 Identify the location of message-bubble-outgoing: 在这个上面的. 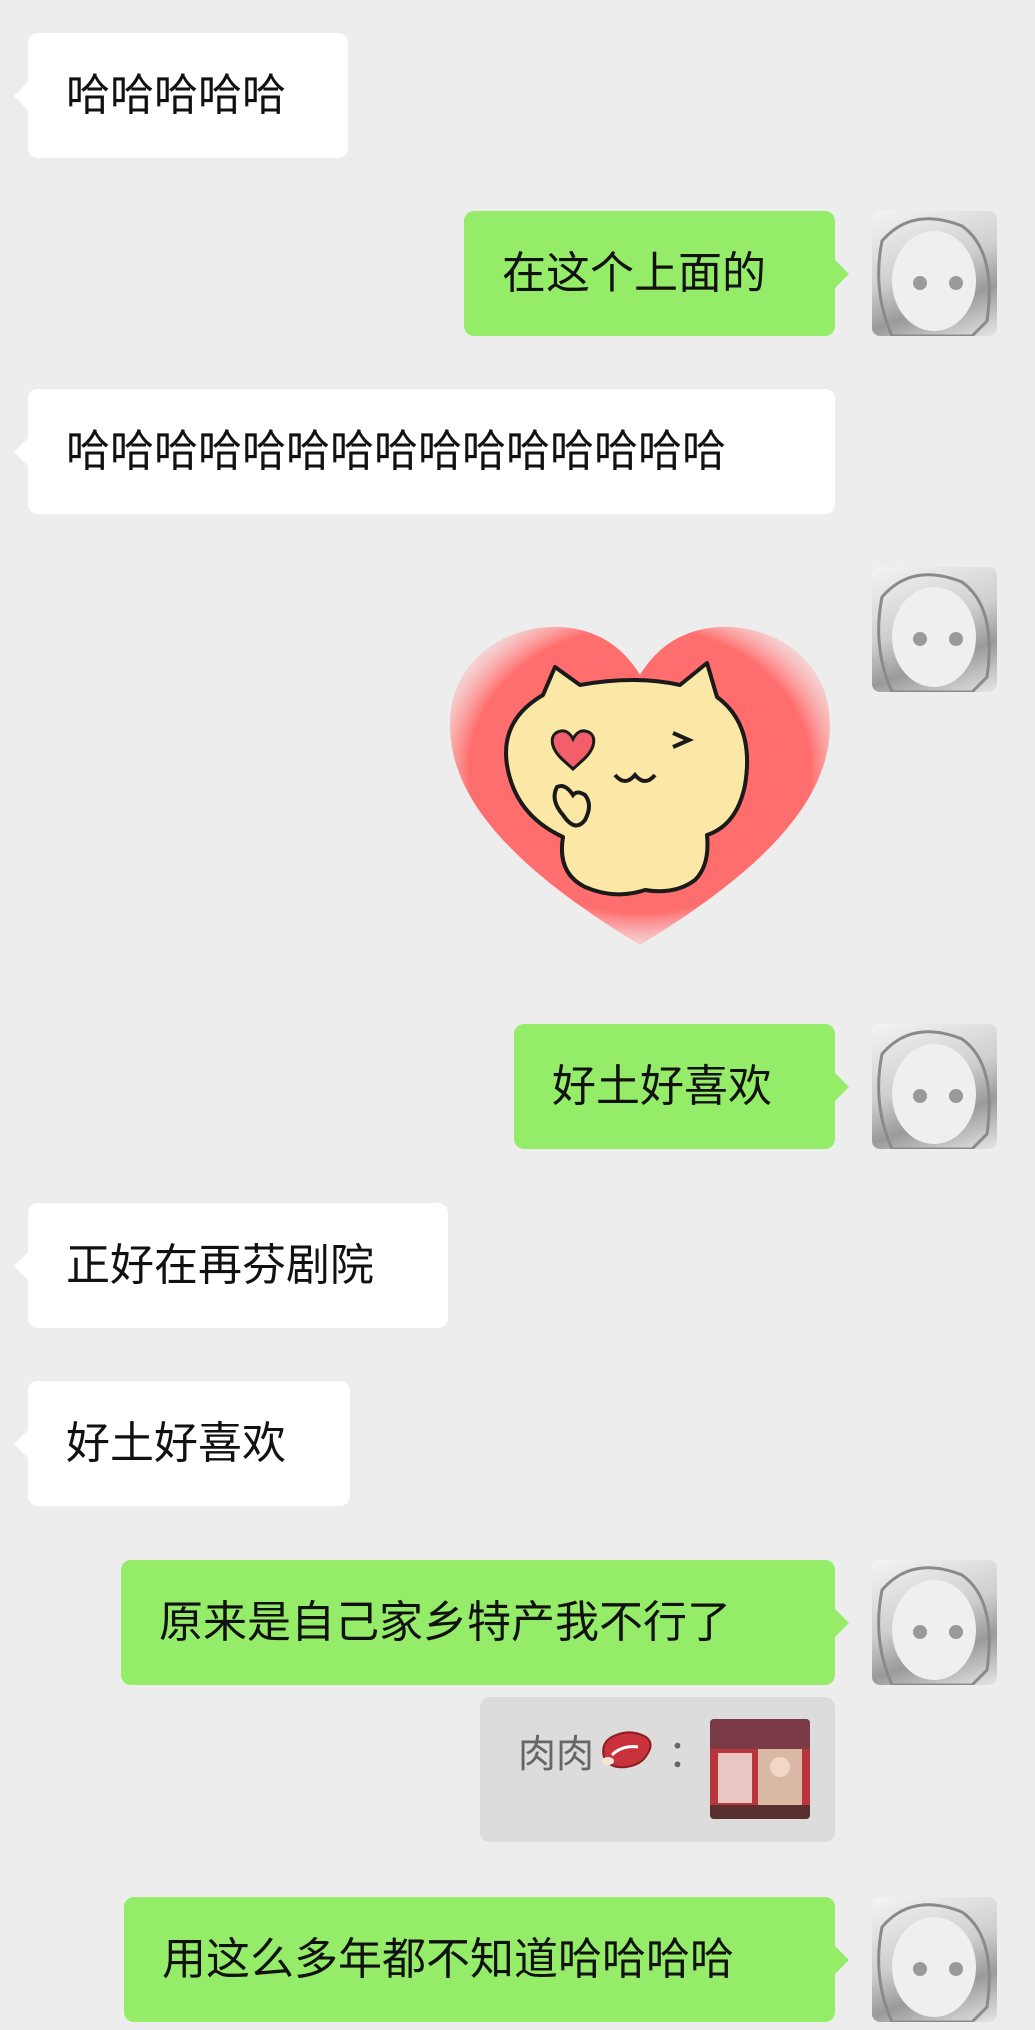
(656, 273).